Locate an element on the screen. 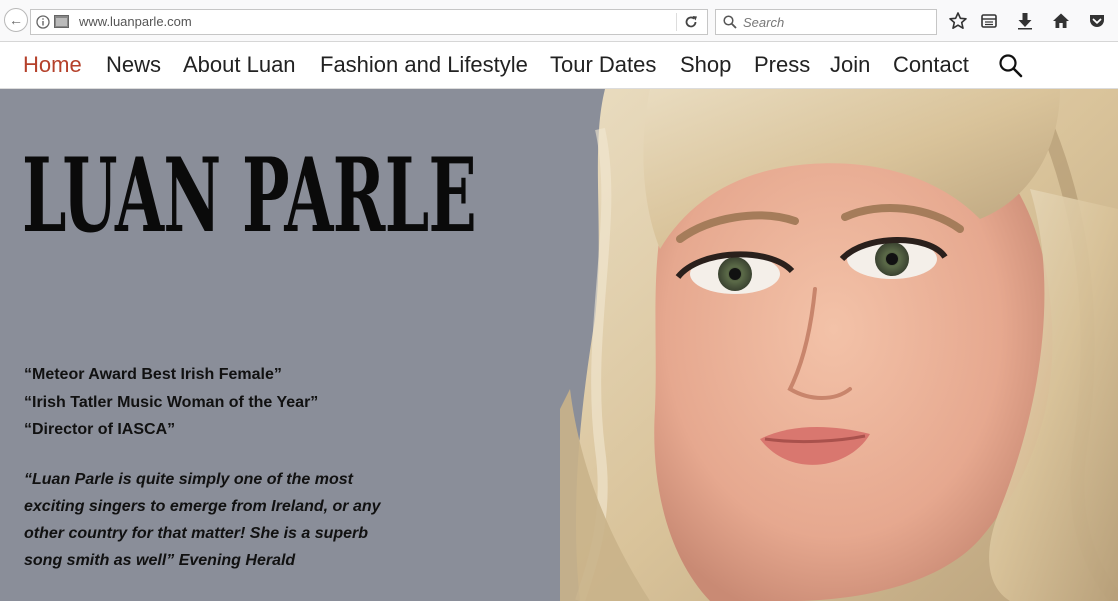 The width and height of the screenshot is (1118, 601). award-item: “Meteor Award Best Irish Female” is located at coordinates (153, 374).